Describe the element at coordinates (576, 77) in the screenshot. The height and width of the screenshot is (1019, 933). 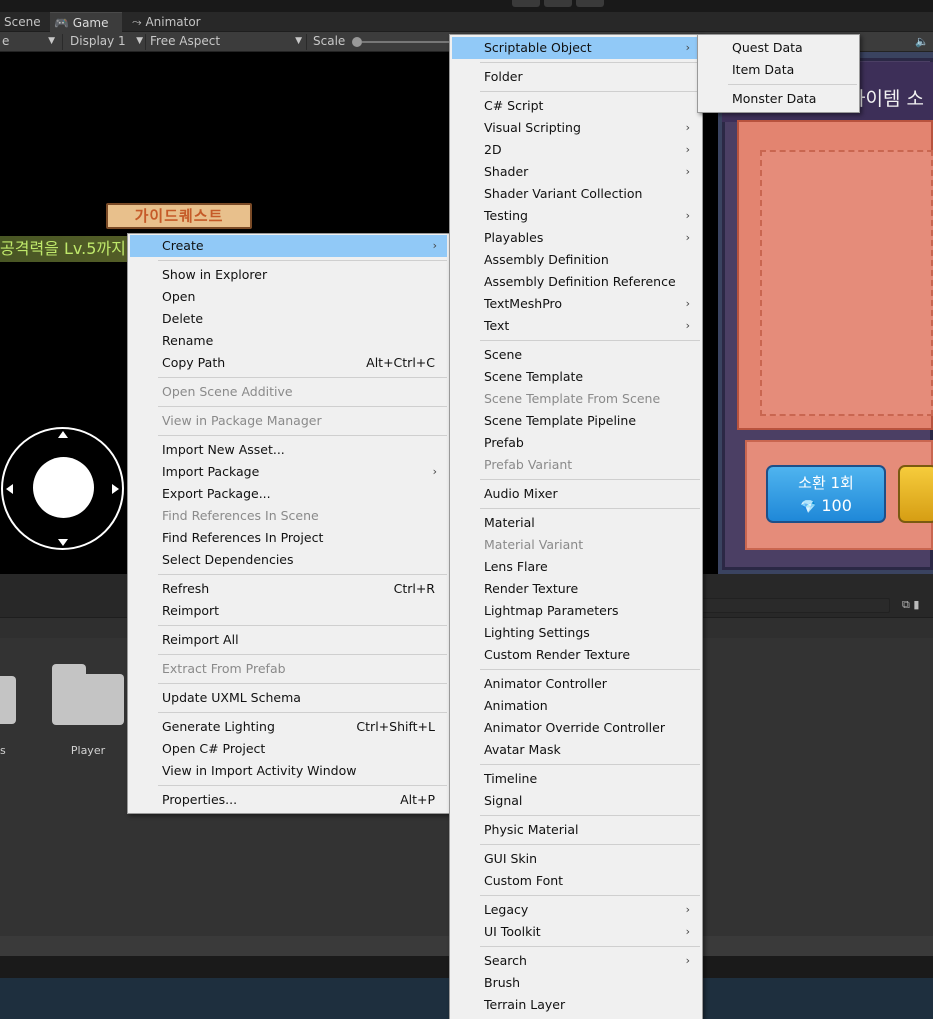
I see `create-menu-item-folder: Folder` at that location.